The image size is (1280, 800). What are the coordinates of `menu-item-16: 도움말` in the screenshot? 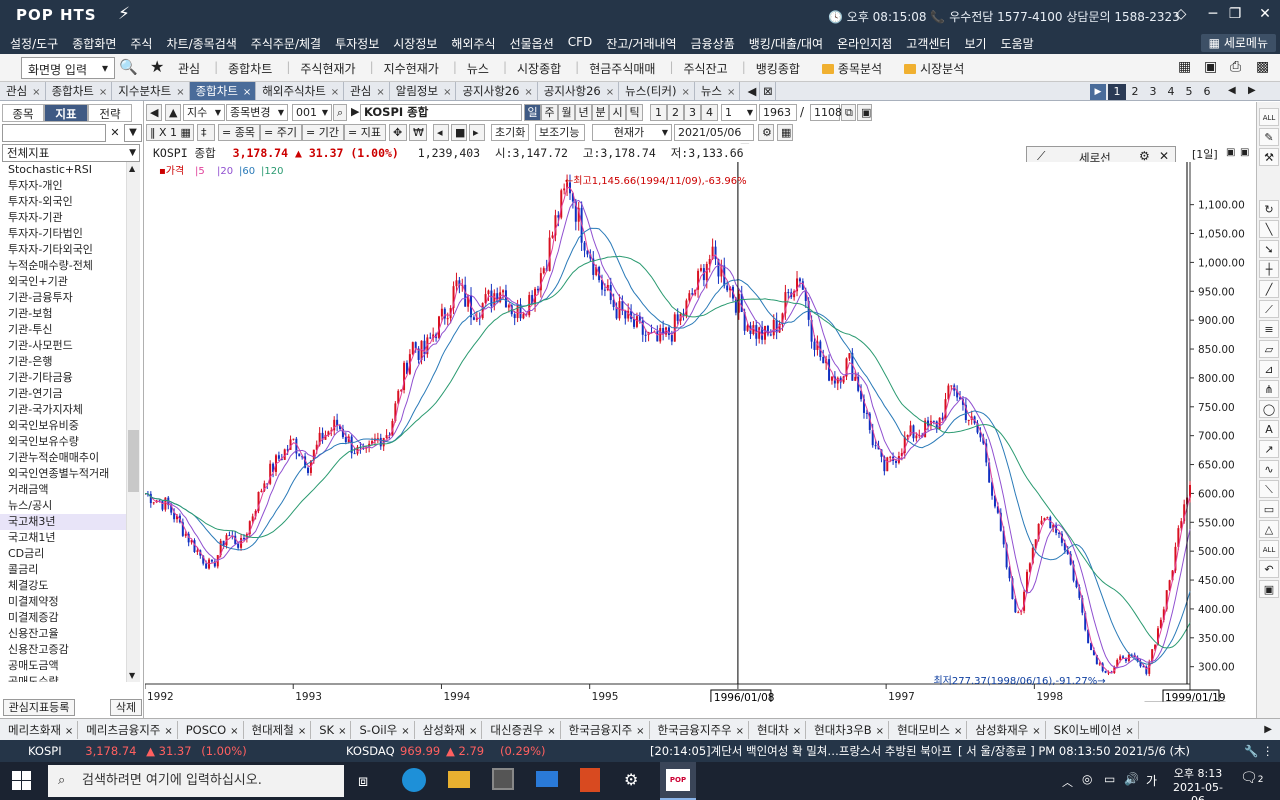 It's located at (1017, 43).